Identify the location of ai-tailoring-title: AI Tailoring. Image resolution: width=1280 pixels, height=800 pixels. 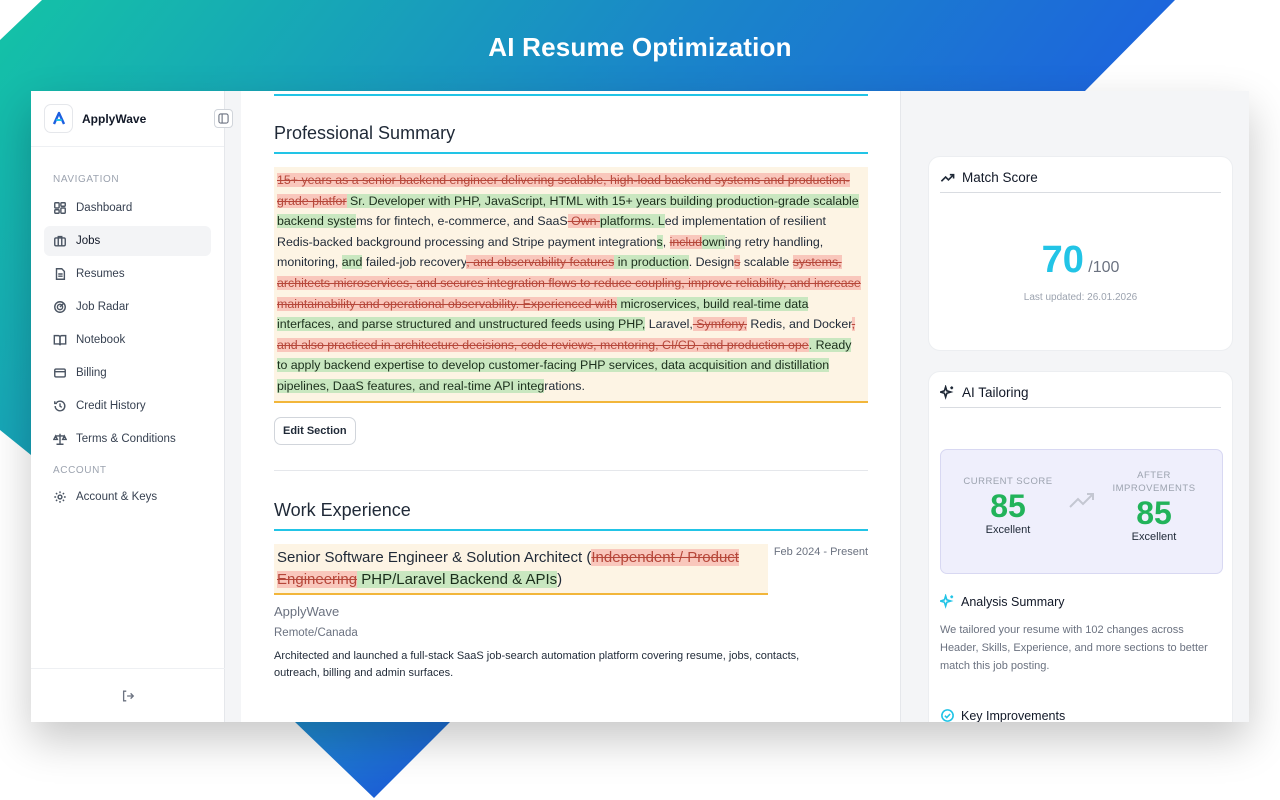
(995, 392).